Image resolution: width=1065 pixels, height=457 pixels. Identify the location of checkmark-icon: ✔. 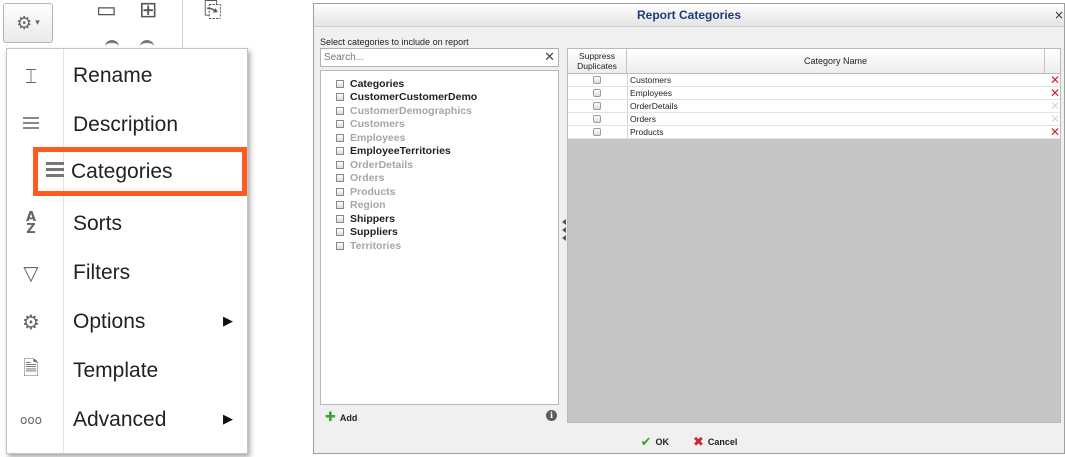
(646, 442).